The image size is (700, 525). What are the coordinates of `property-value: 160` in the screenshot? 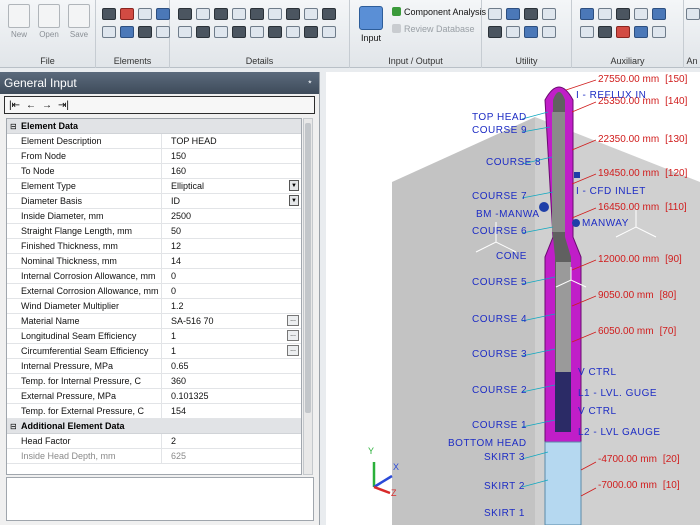 It's located at (233, 171).